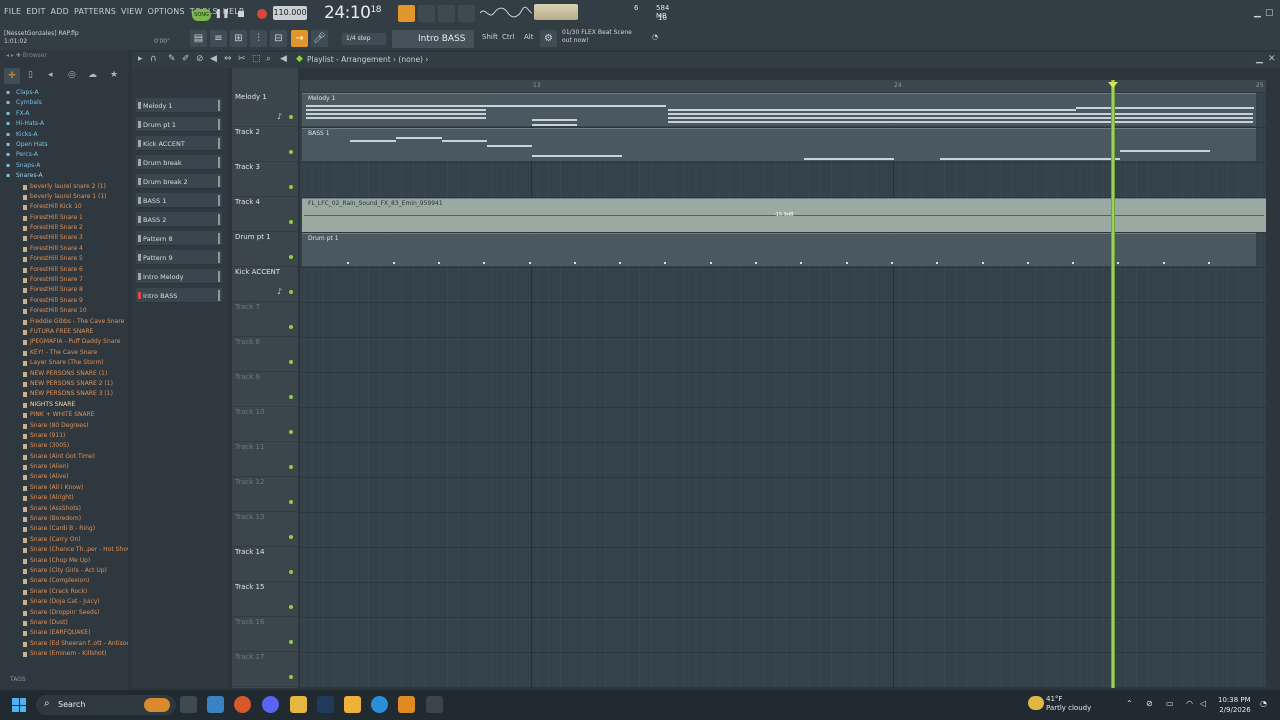  What do you see at coordinates (265, 459) in the screenshot?
I see `track-header: Track 11` at bounding box center [265, 459].